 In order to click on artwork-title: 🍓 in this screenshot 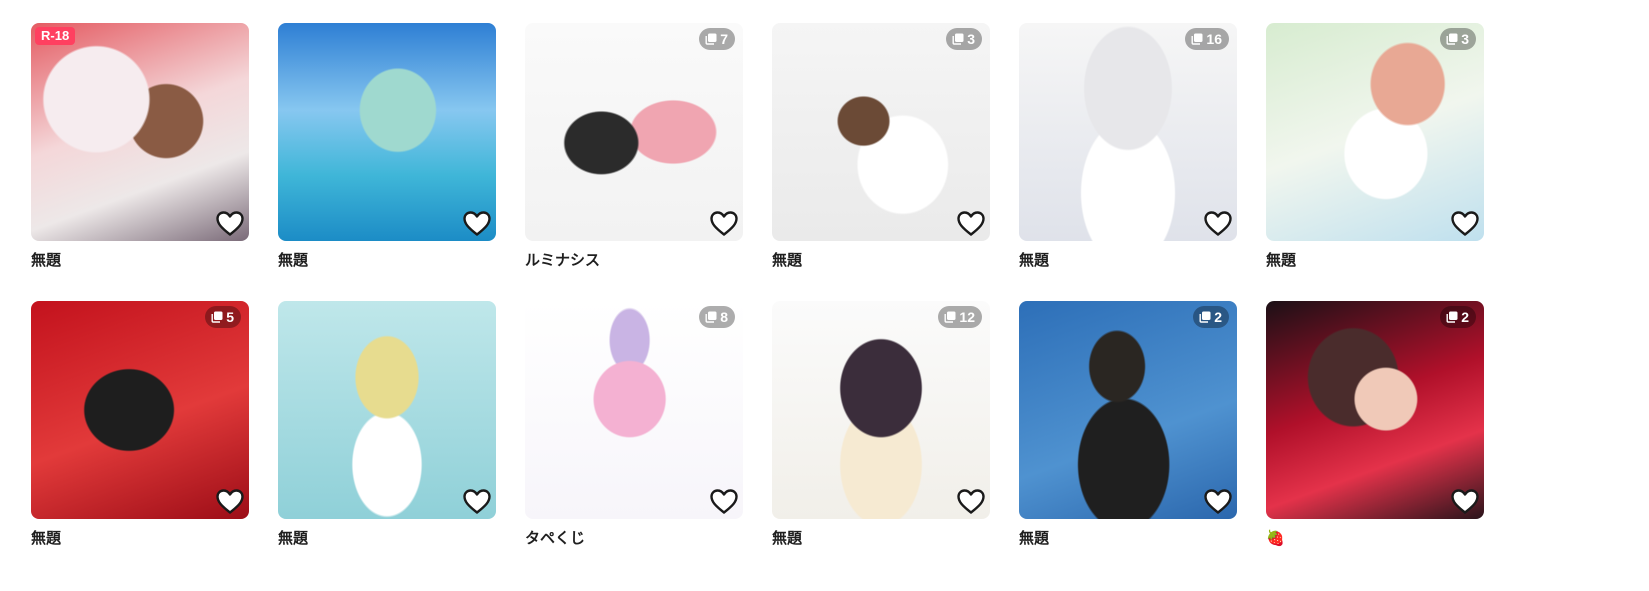, I will do `click(1375, 538)`.